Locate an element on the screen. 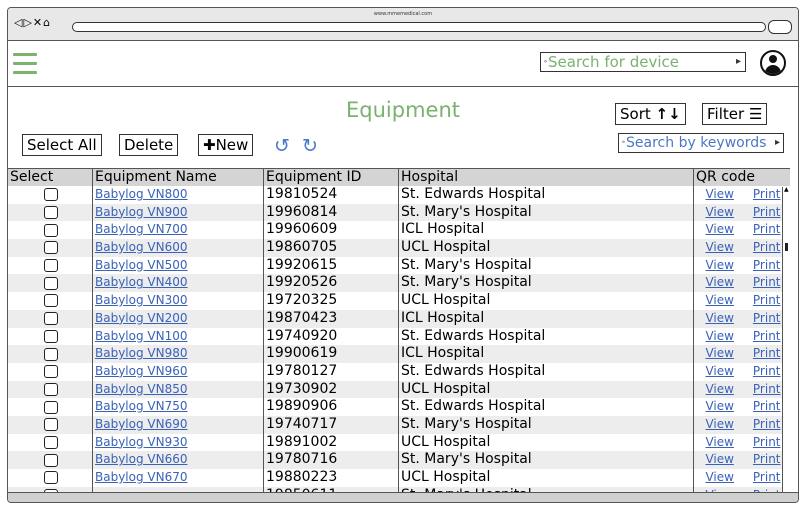 Image resolution: width=807 pixels, height=513 pixels. equipment-name-link: Babylog VN400 is located at coordinates (141, 282).